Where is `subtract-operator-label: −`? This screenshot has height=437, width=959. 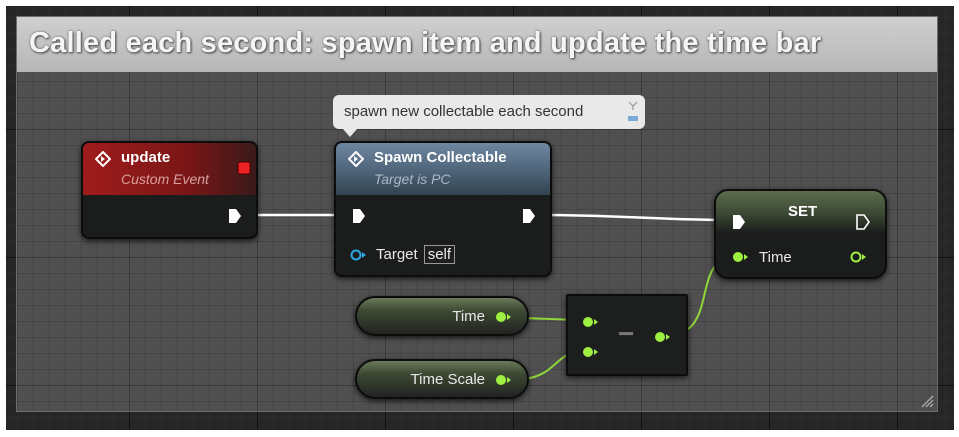
subtract-operator-label: − is located at coordinates (626, 333).